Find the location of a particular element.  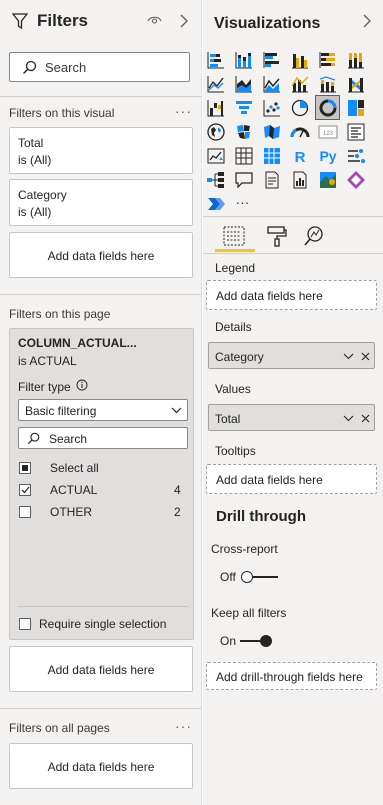

paint-roller-icon is located at coordinates (277, 236).